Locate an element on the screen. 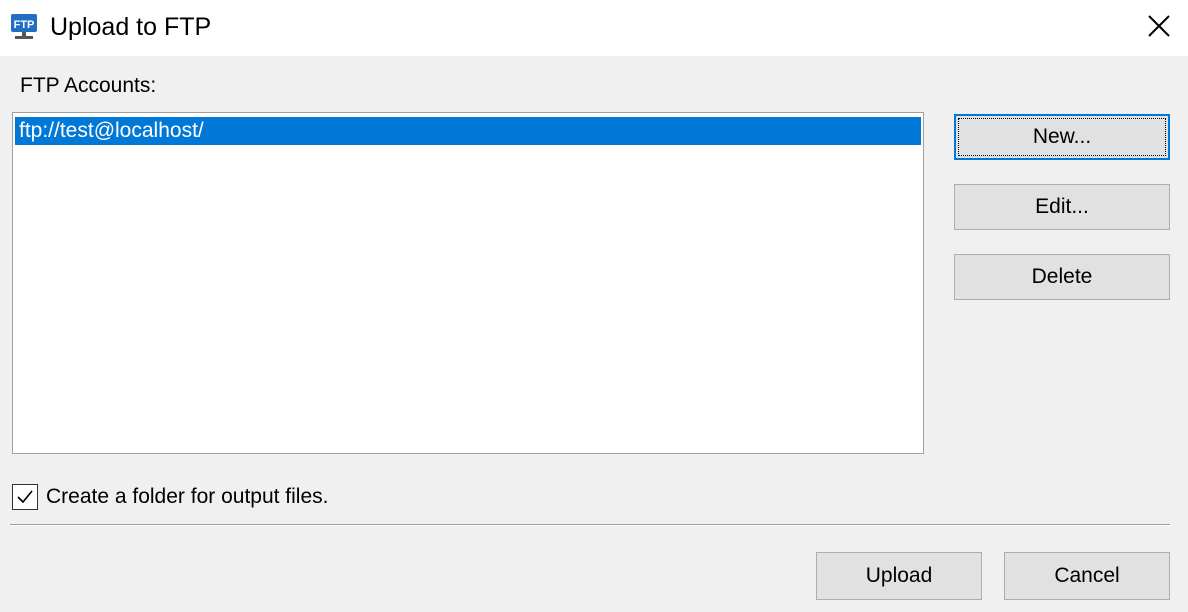  close-icon is located at coordinates (1159, 26).